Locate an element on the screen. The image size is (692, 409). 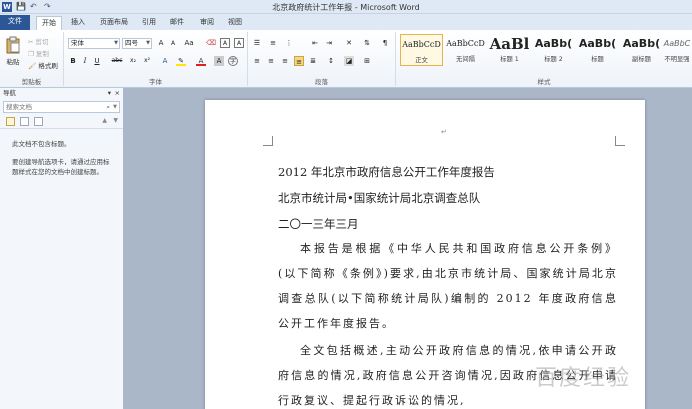
enclose-char-icon: A is located at coordinates (239, 43).